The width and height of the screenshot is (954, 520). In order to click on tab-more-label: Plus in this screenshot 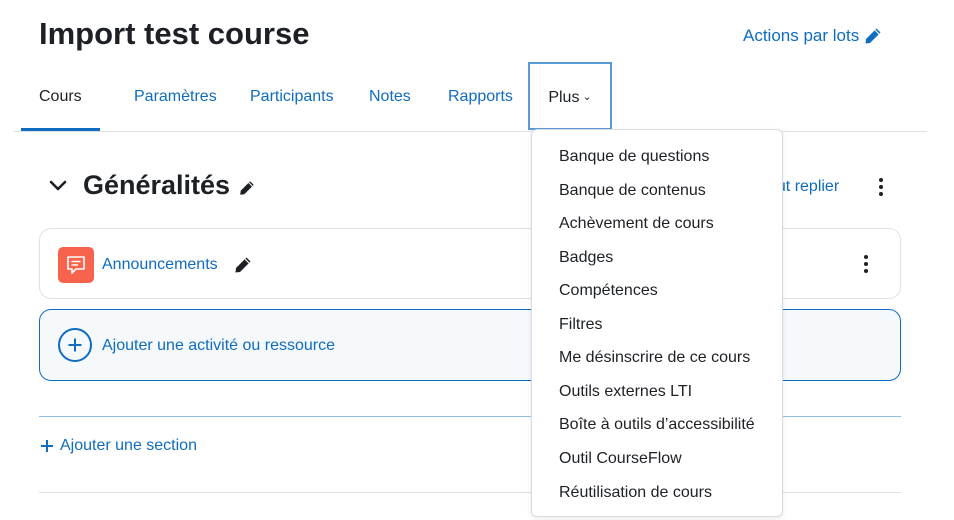, I will do `click(564, 97)`.